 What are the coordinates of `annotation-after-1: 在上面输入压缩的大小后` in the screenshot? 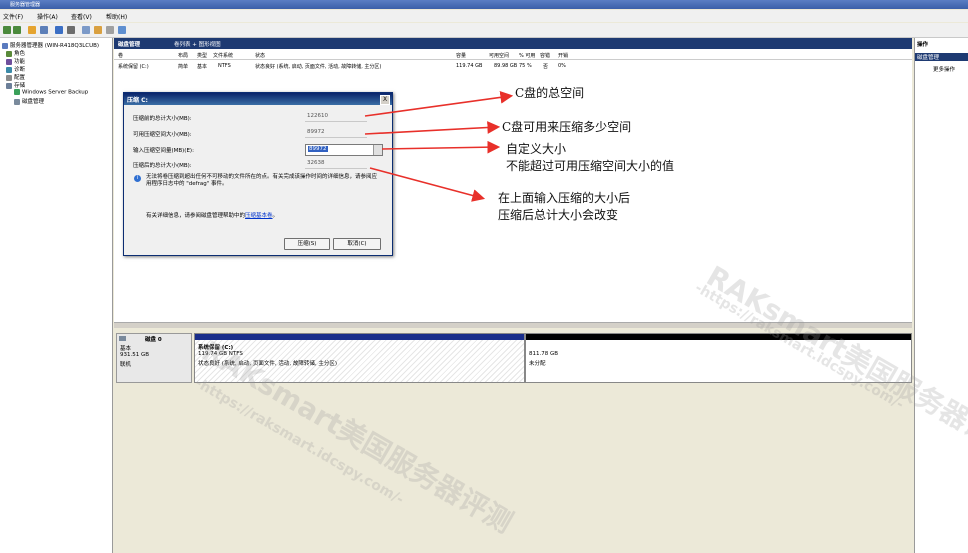 It's located at (564, 198).